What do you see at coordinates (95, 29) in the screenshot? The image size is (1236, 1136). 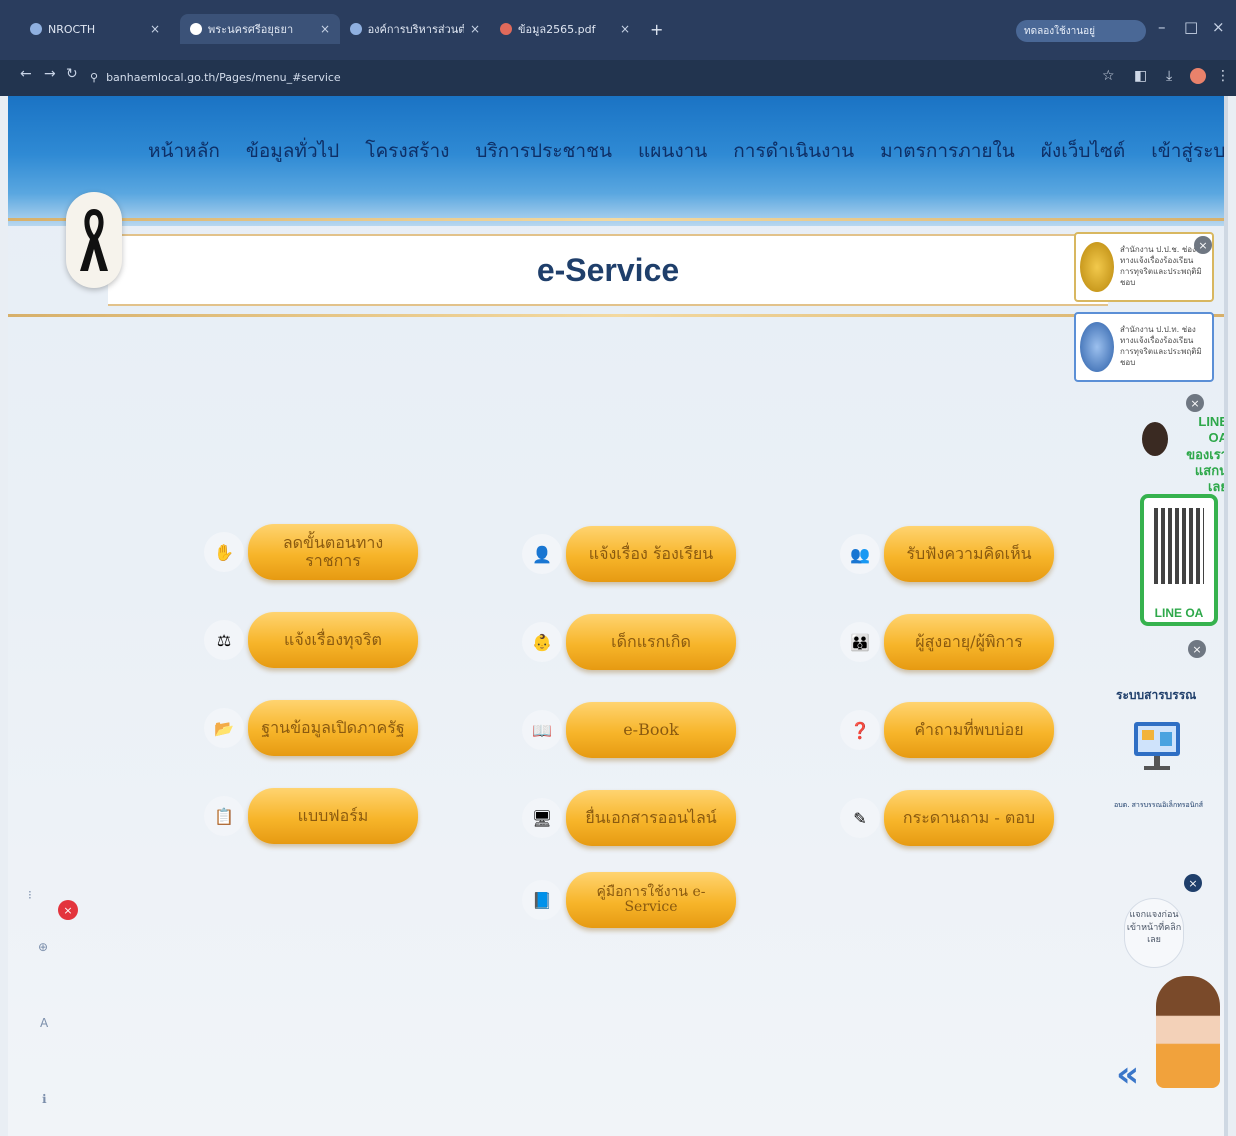 I see `browser-tab: NROCTH ×` at bounding box center [95, 29].